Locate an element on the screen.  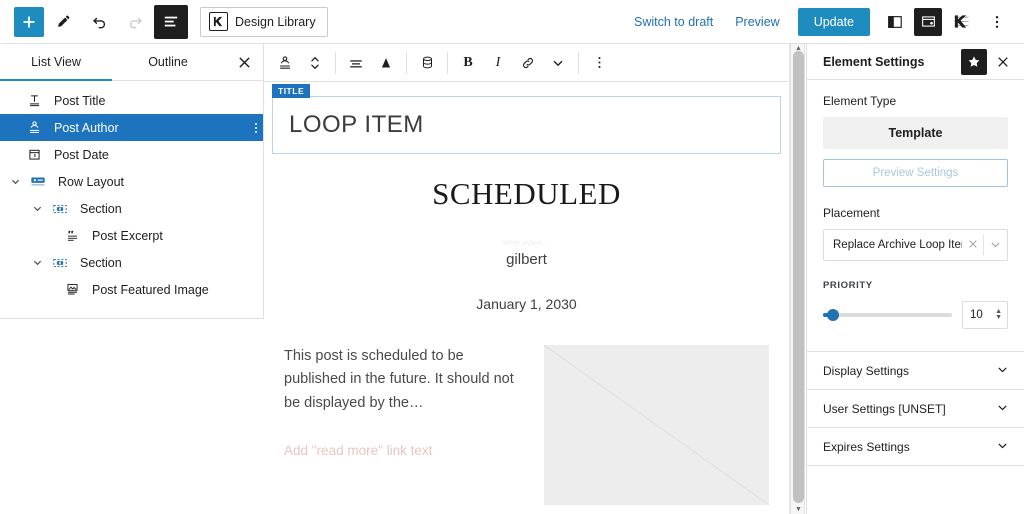
typography-icon is located at coordinates (386, 63).